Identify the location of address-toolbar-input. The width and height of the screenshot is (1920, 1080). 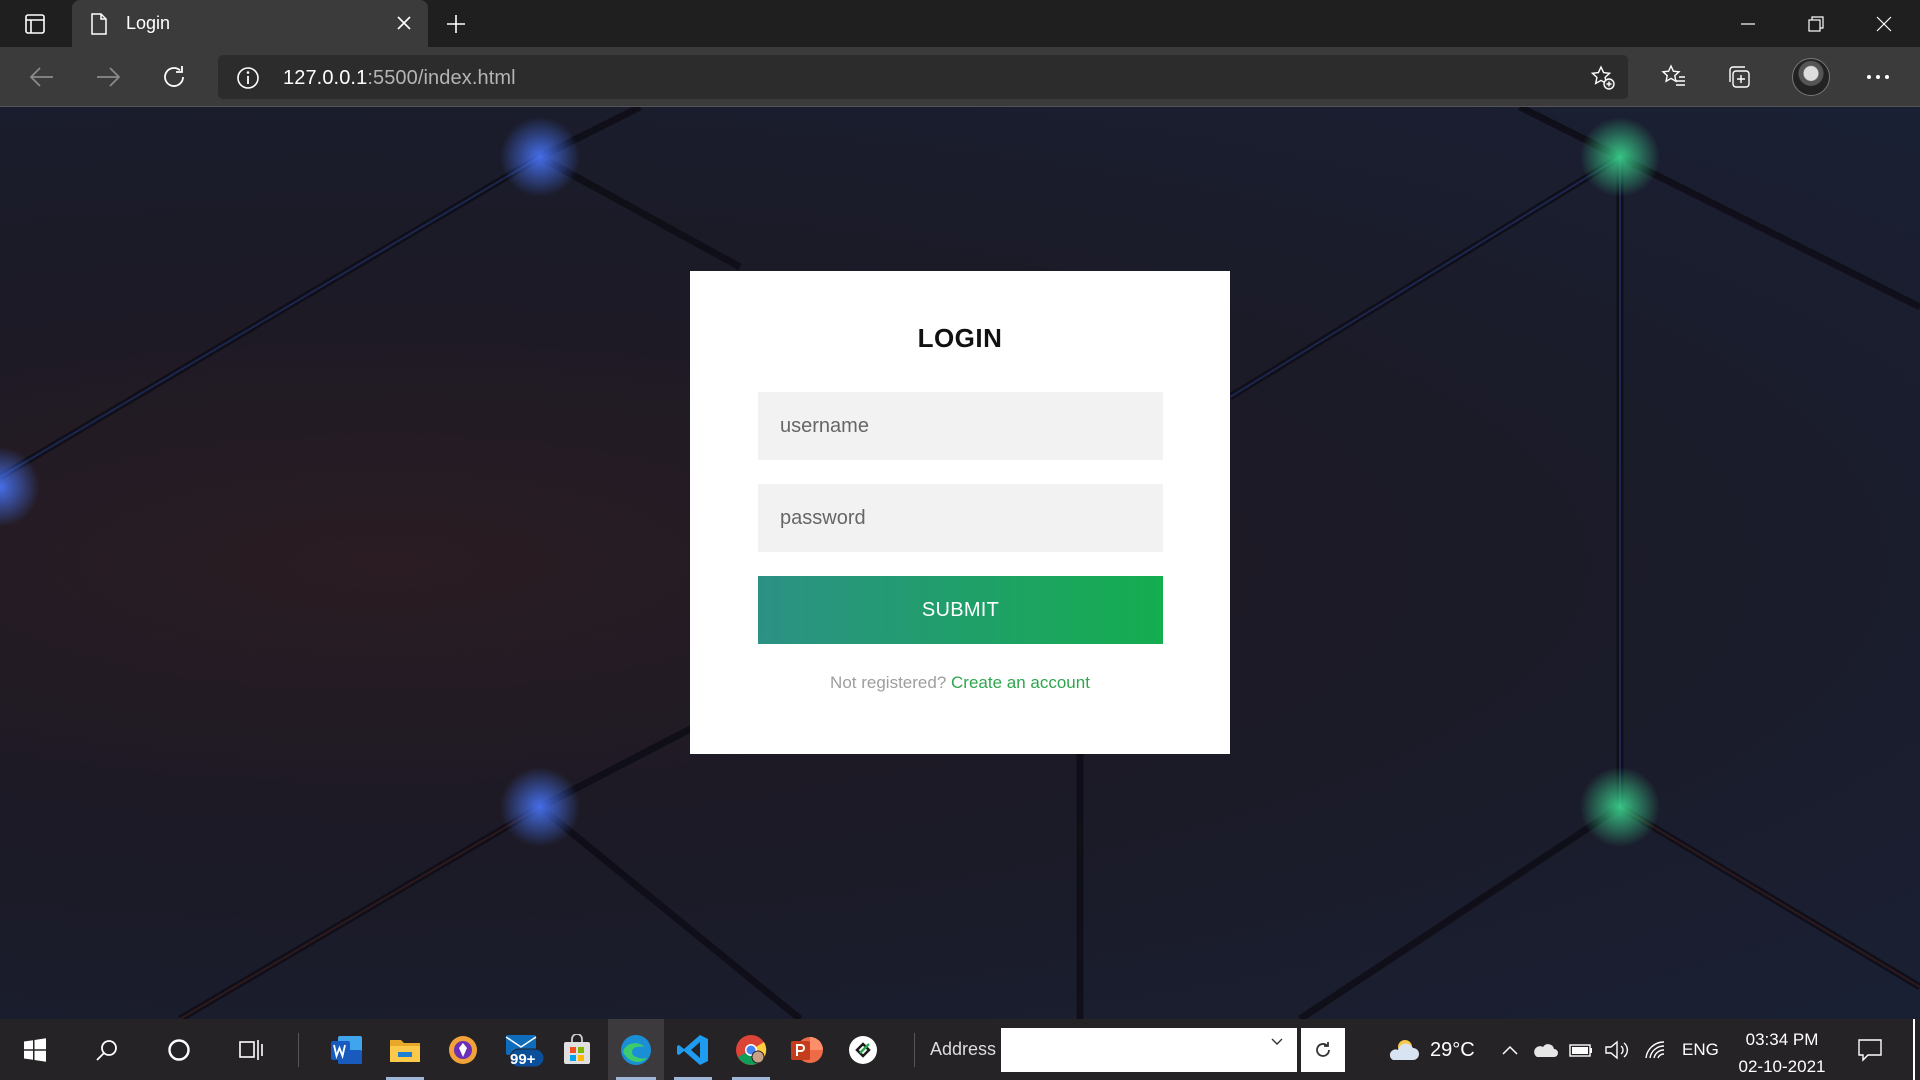
(1149, 1050).